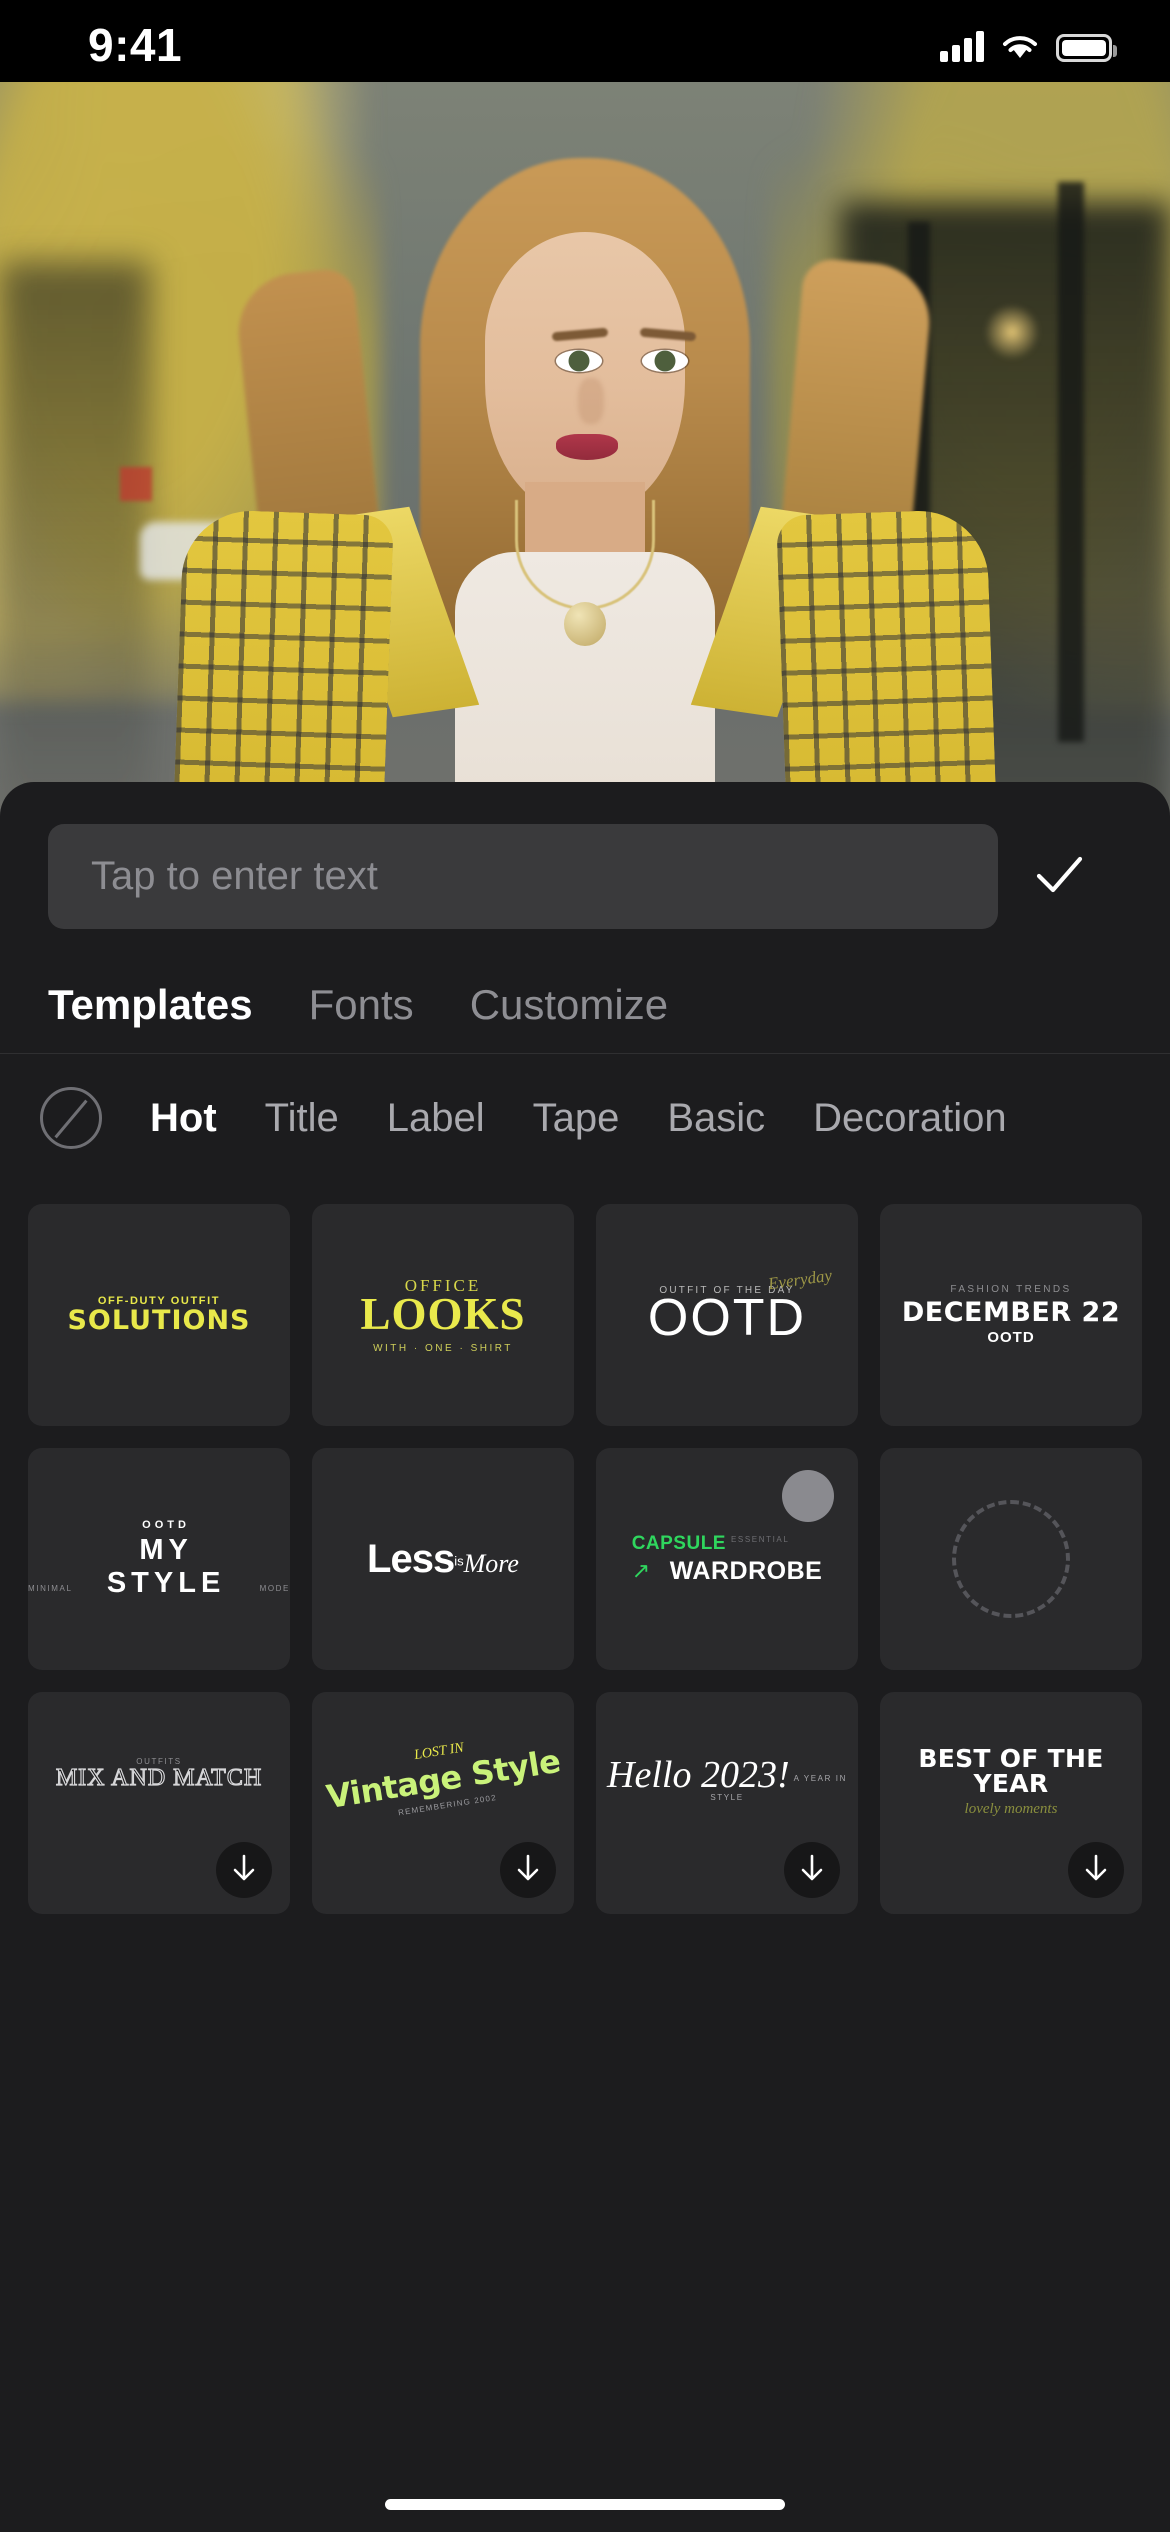  I want to click on template-sub-tag: ESSENTIAL, so click(760, 1539).